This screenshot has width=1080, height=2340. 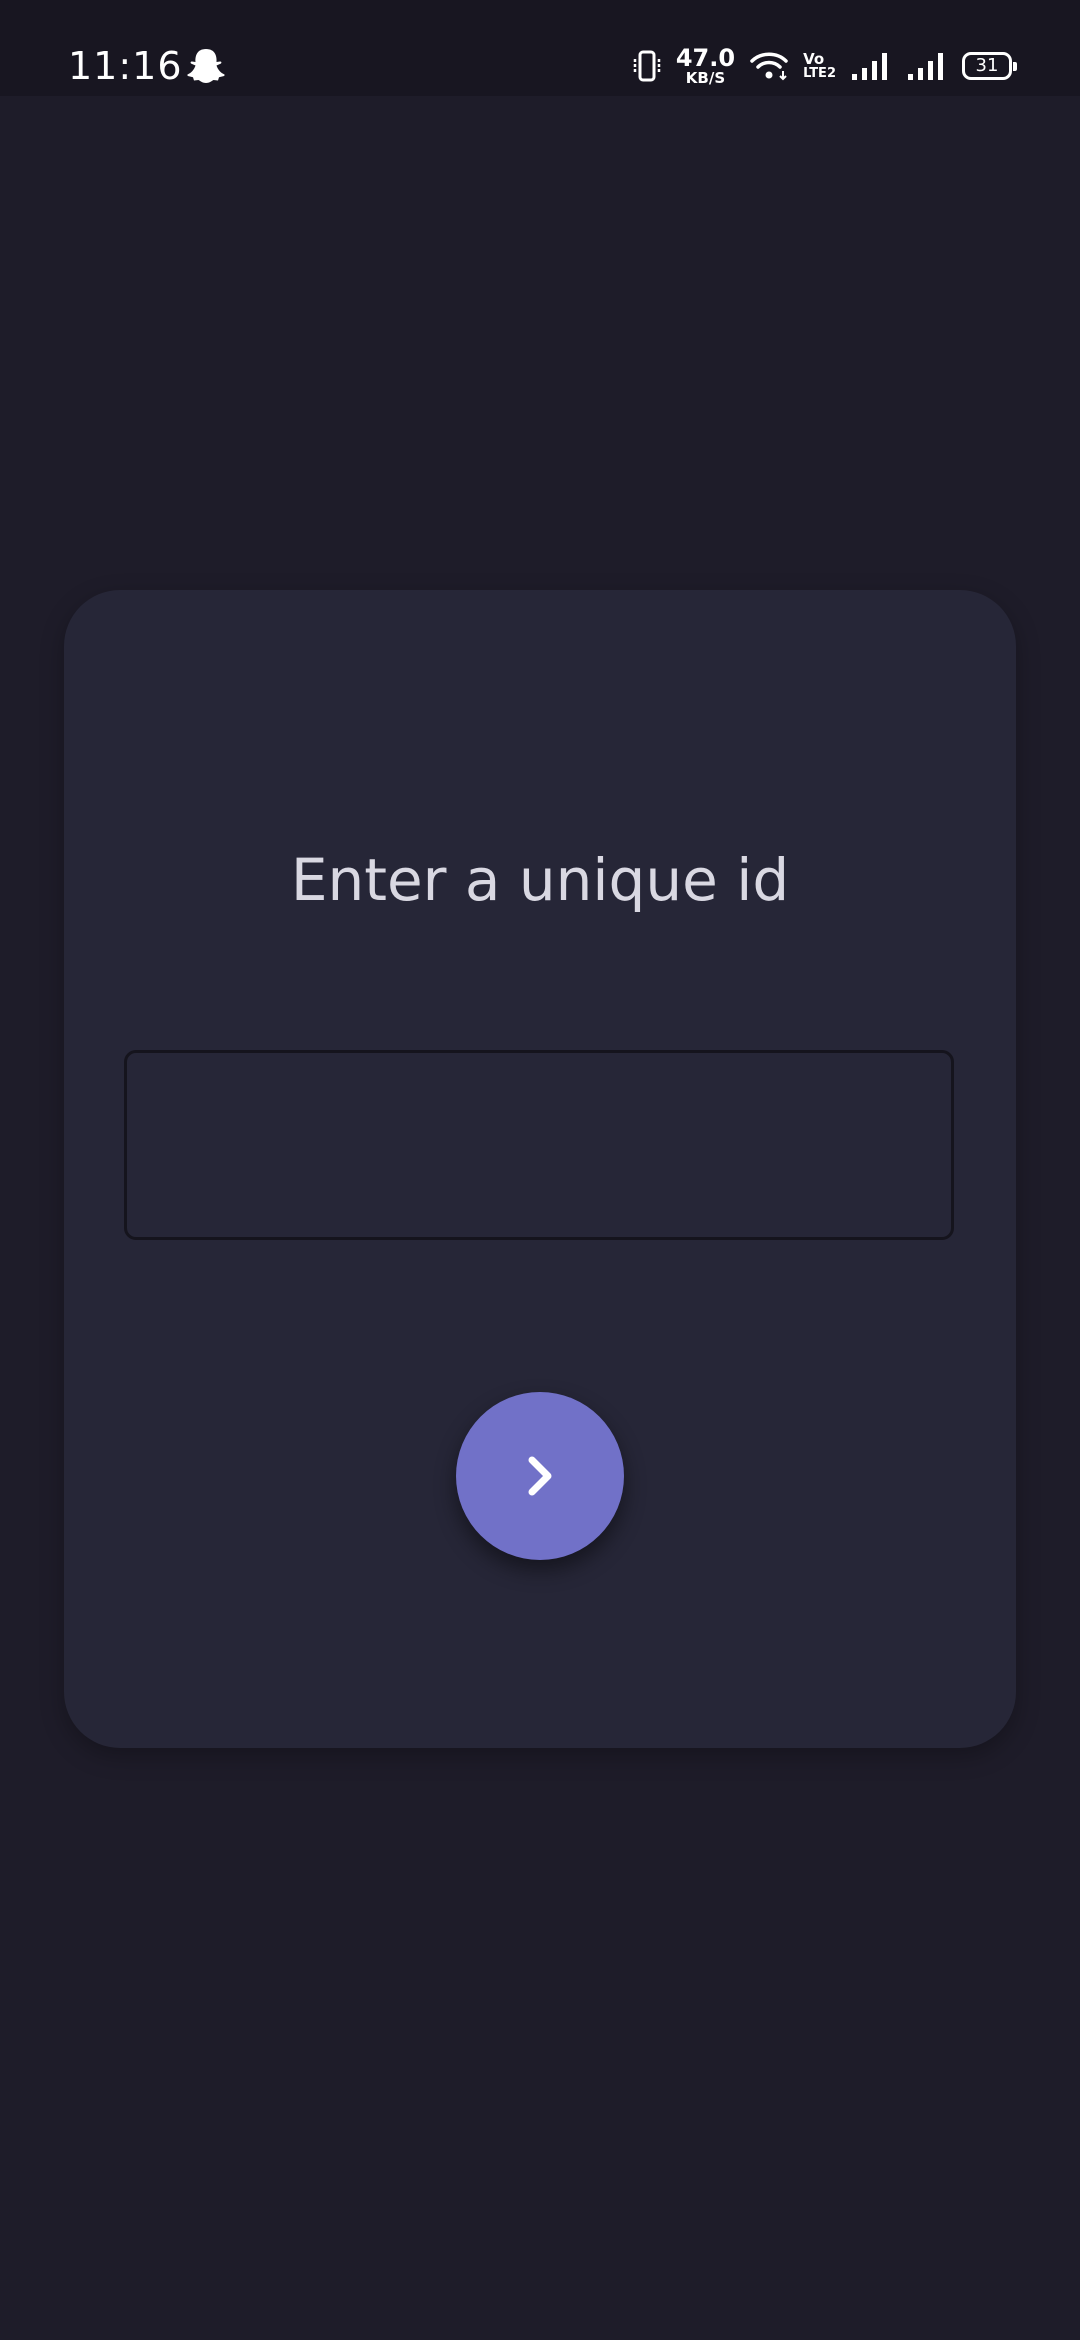 What do you see at coordinates (540, 48) in the screenshot?
I see `status-bar: 11:16 47.0 KB/S Vo LTE2 31` at bounding box center [540, 48].